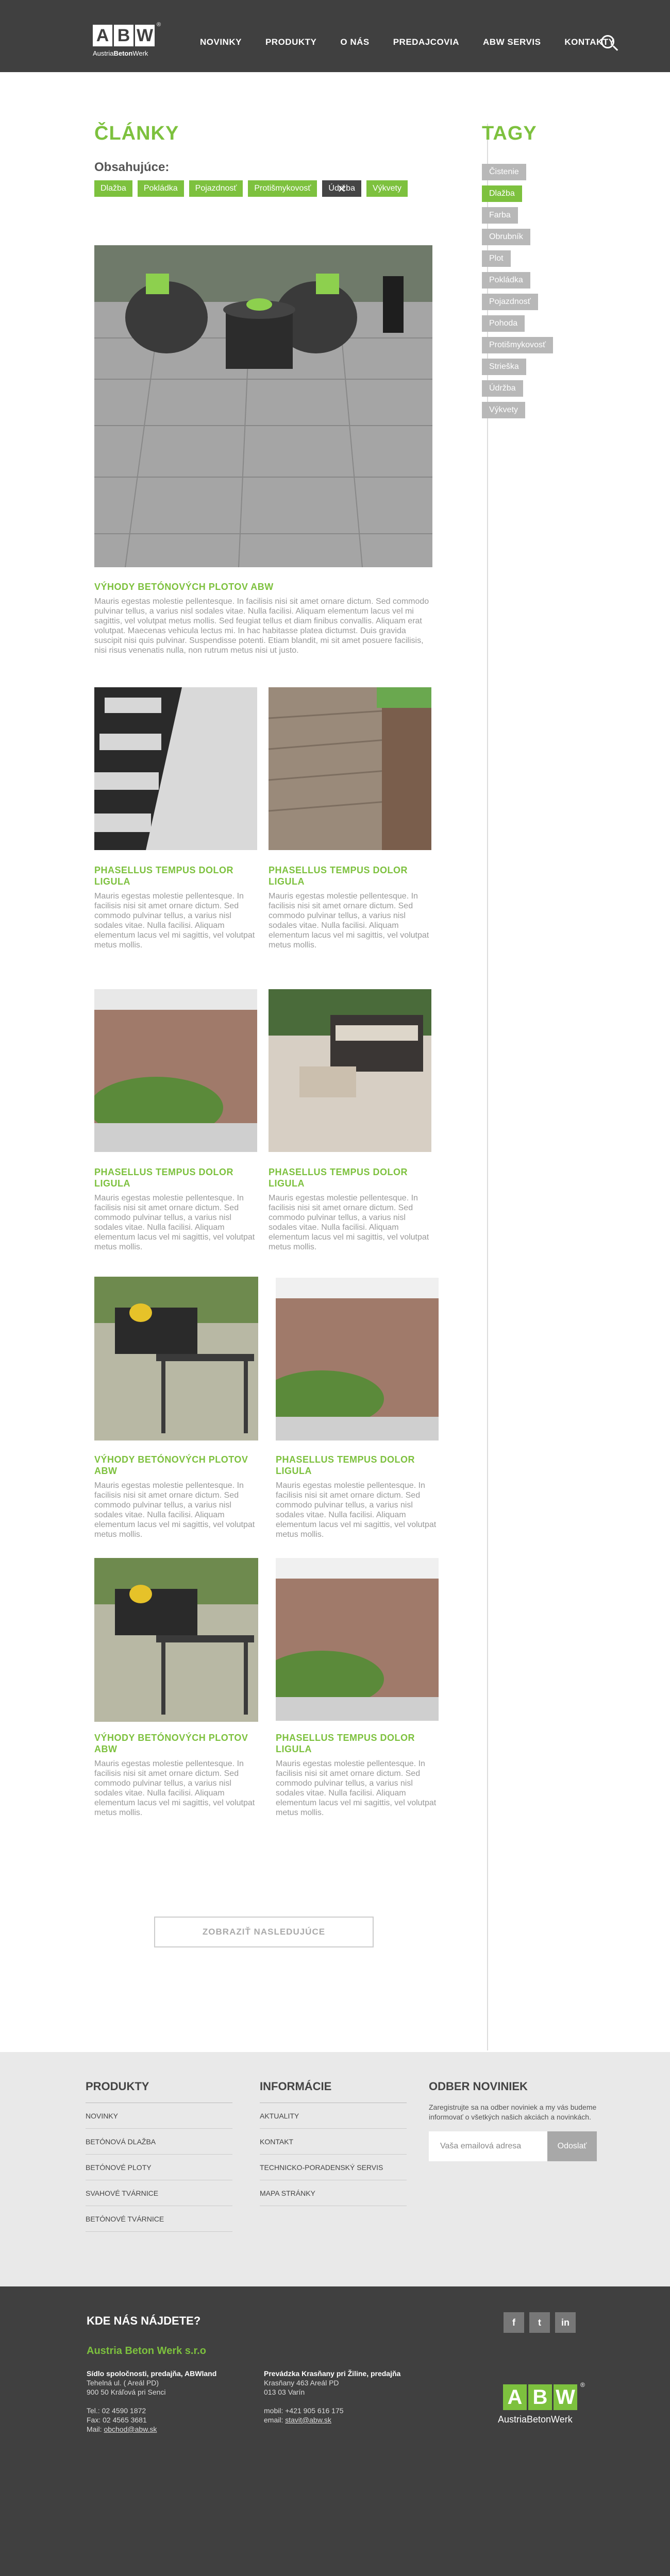  Describe the element at coordinates (504, 172) in the screenshot. I see `tag-cistenie: Čistenie` at that location.